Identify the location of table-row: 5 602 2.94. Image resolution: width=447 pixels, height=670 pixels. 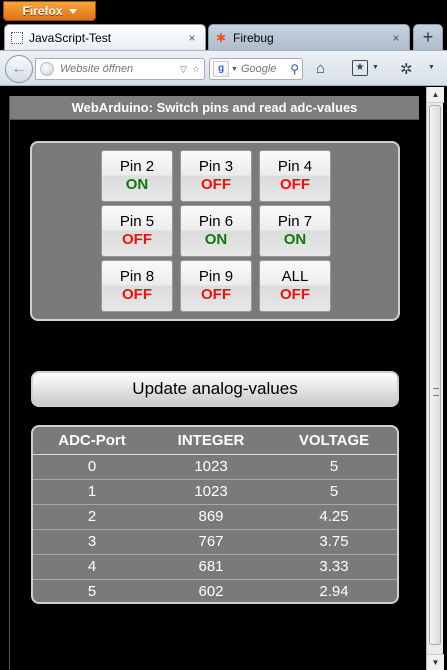
(215, 590).